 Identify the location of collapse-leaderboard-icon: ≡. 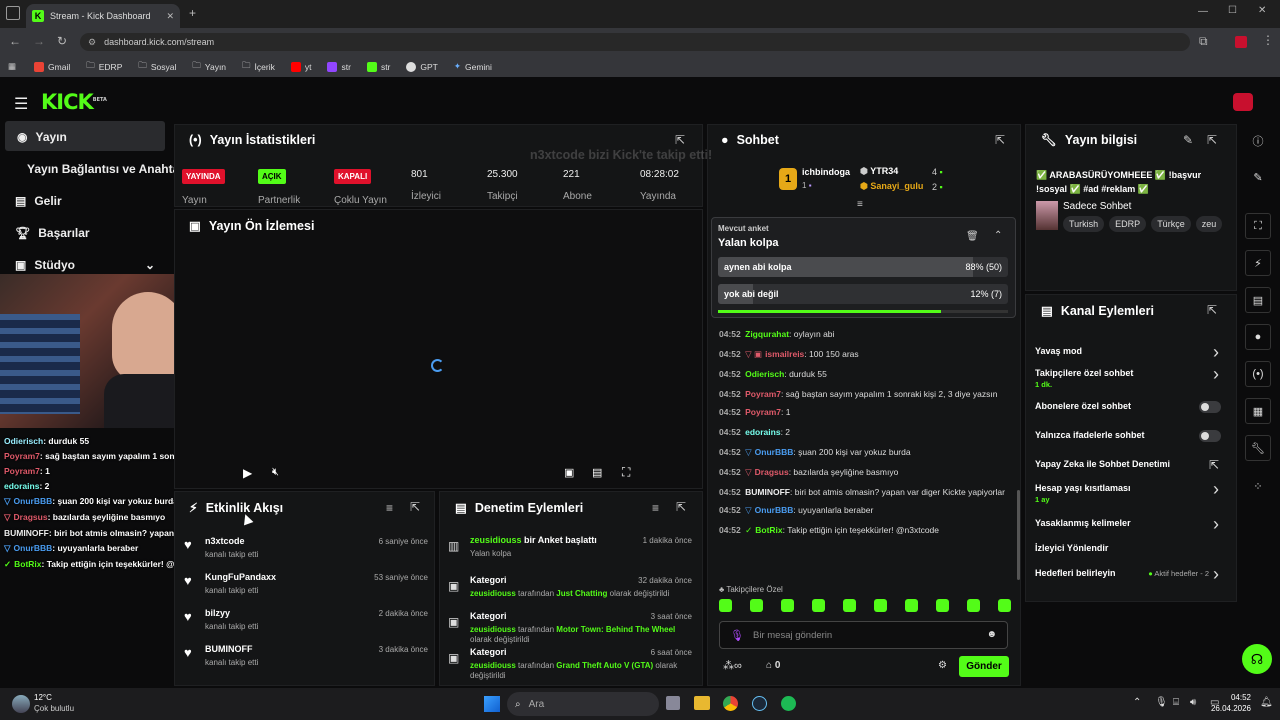
(860, 204).